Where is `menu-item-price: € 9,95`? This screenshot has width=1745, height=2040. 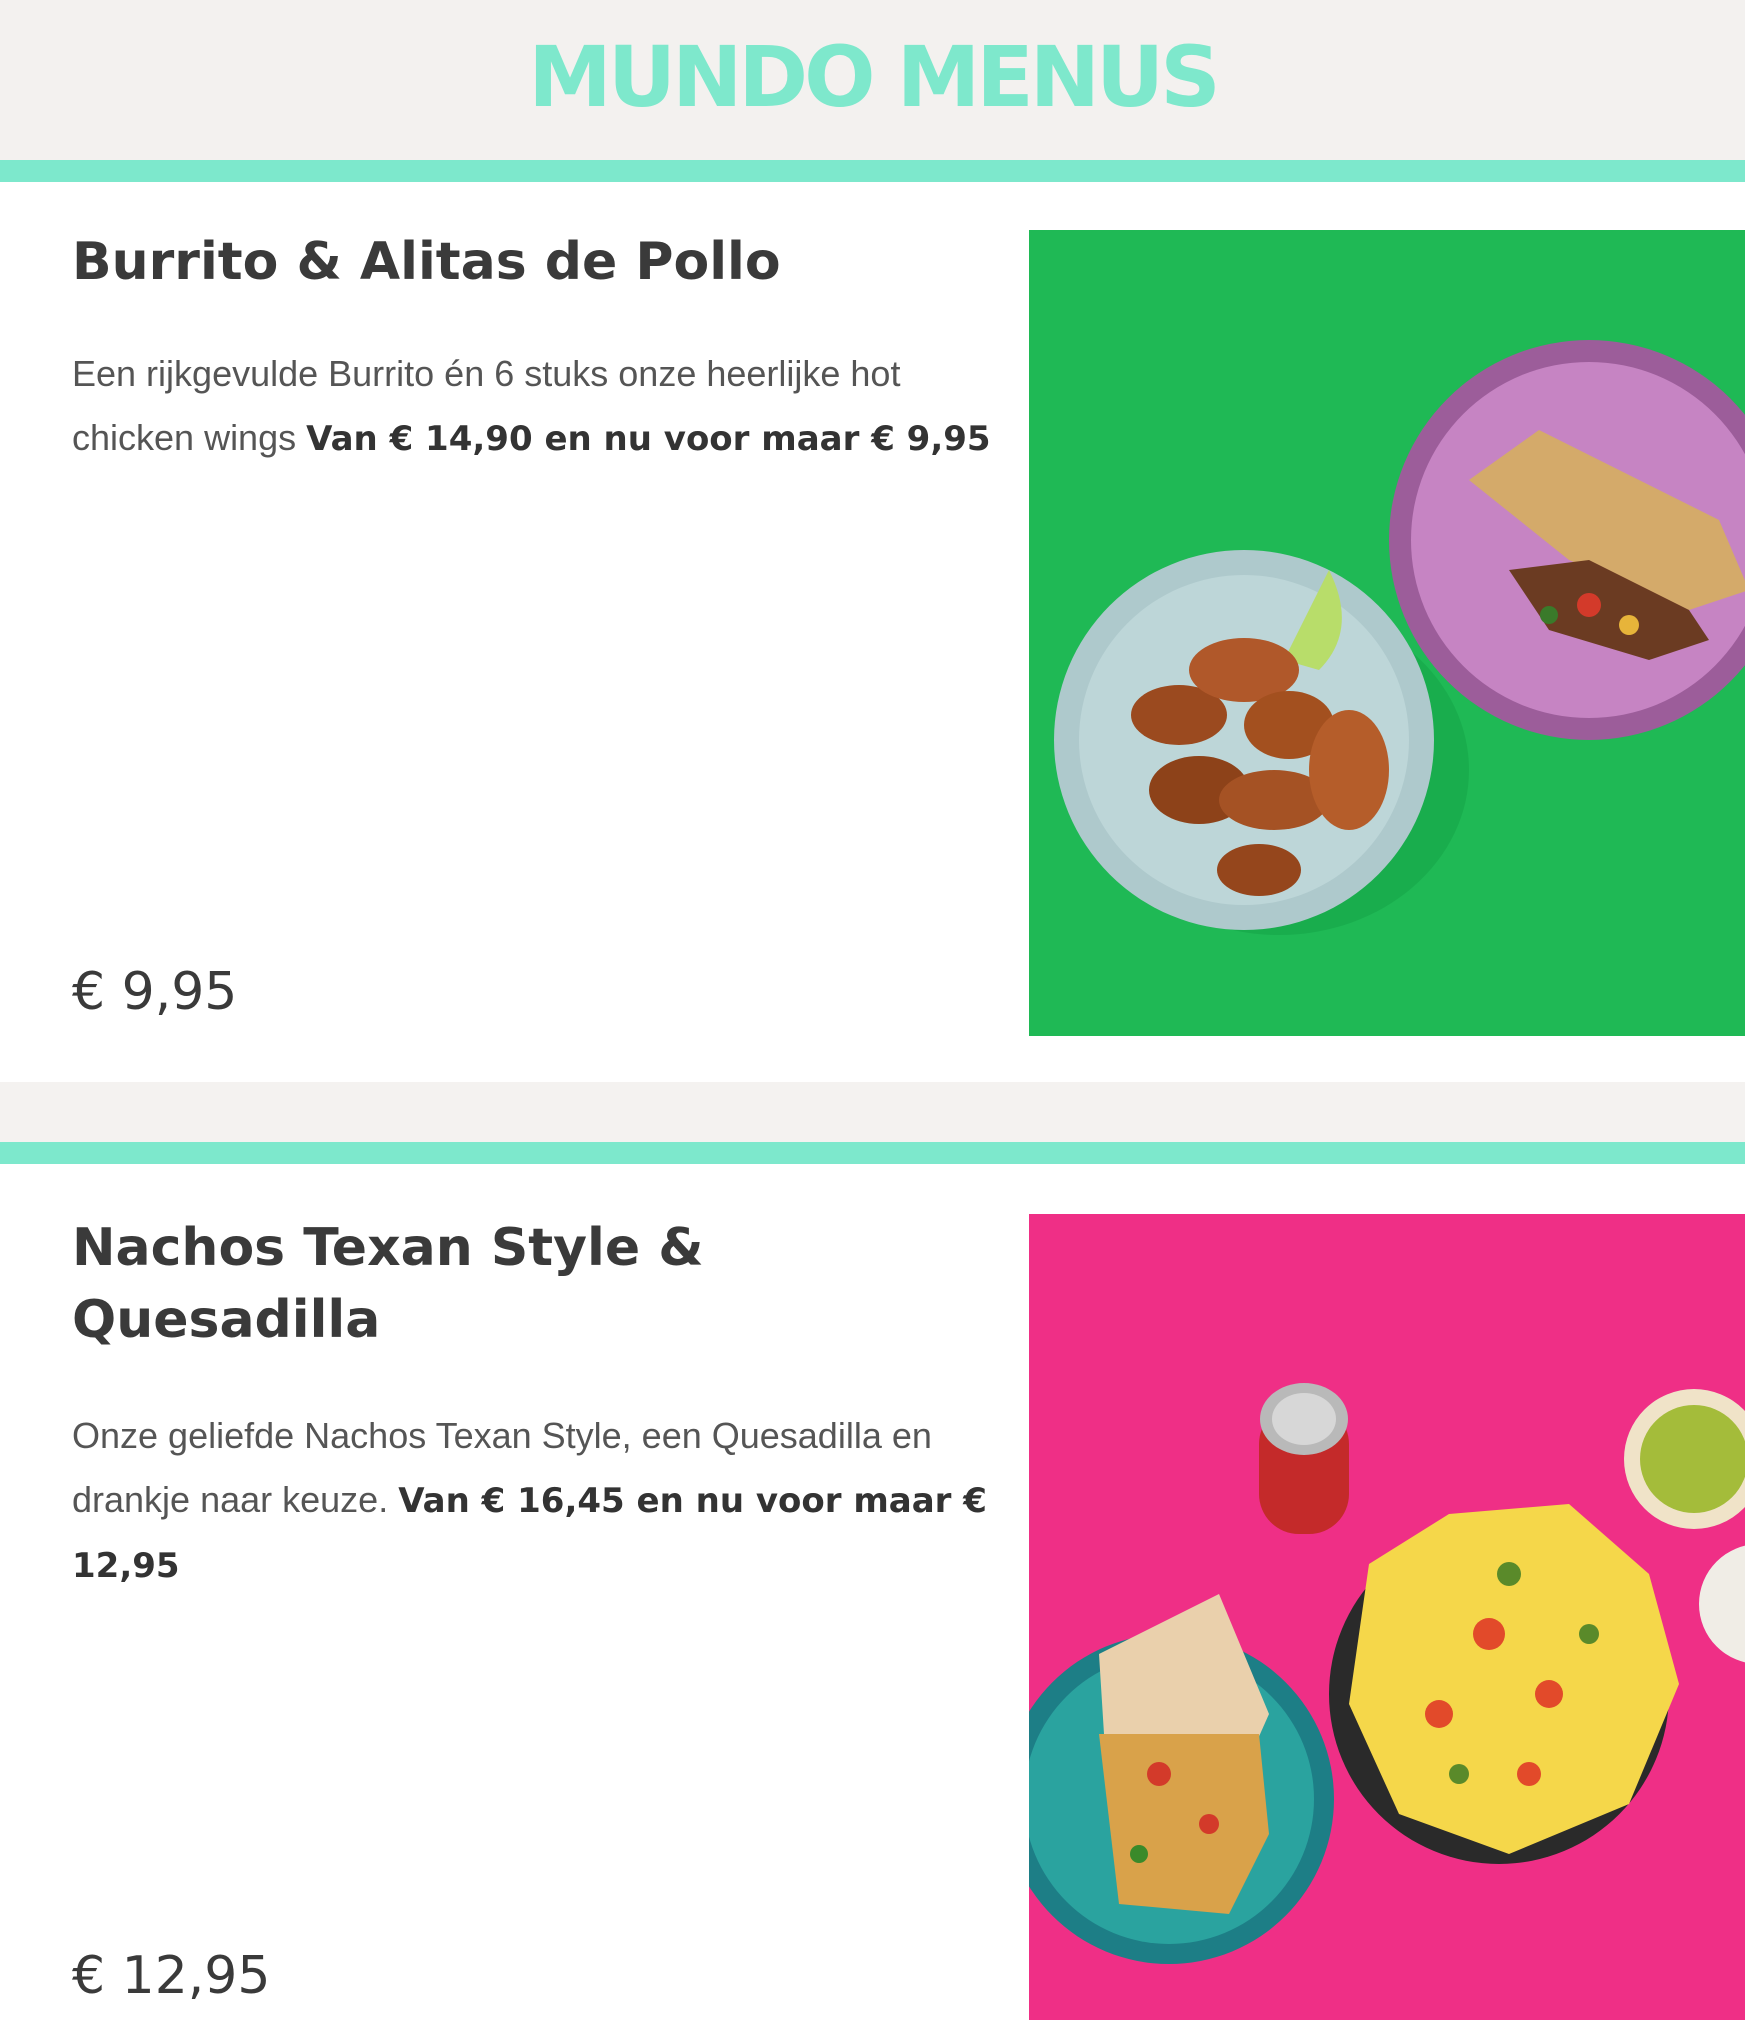
menu-item-price: € 9,95 is located at coordinates (155, 992).